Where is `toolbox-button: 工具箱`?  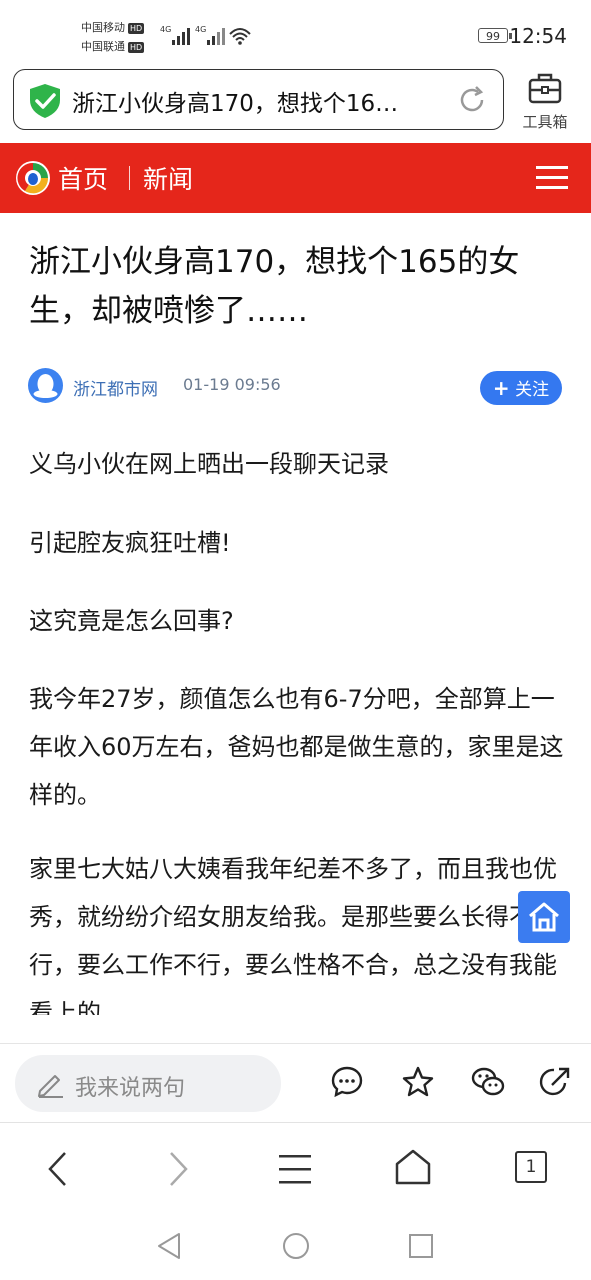
toolbox-button: 工具箱 is located at coordinates (545, 100).